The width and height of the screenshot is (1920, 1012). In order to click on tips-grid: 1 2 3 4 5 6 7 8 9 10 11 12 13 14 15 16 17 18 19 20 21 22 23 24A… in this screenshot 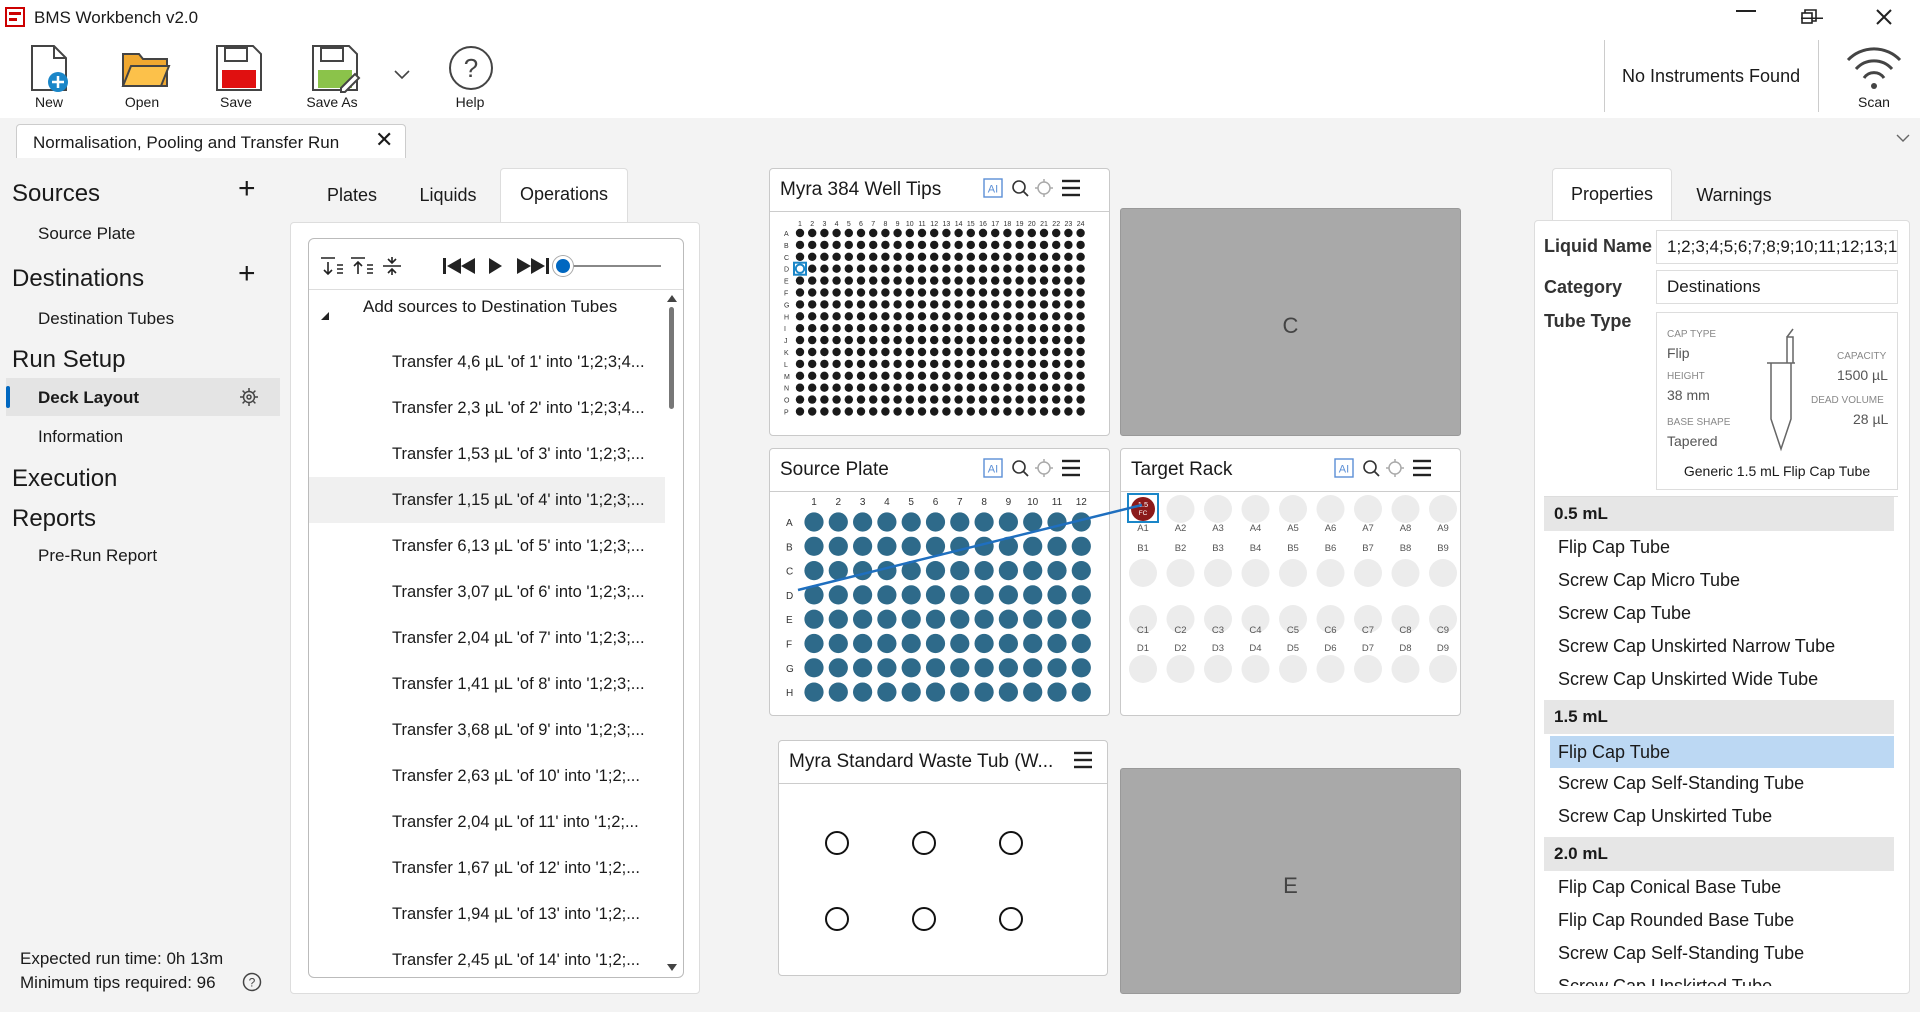, I will do `click(940, 323)`.